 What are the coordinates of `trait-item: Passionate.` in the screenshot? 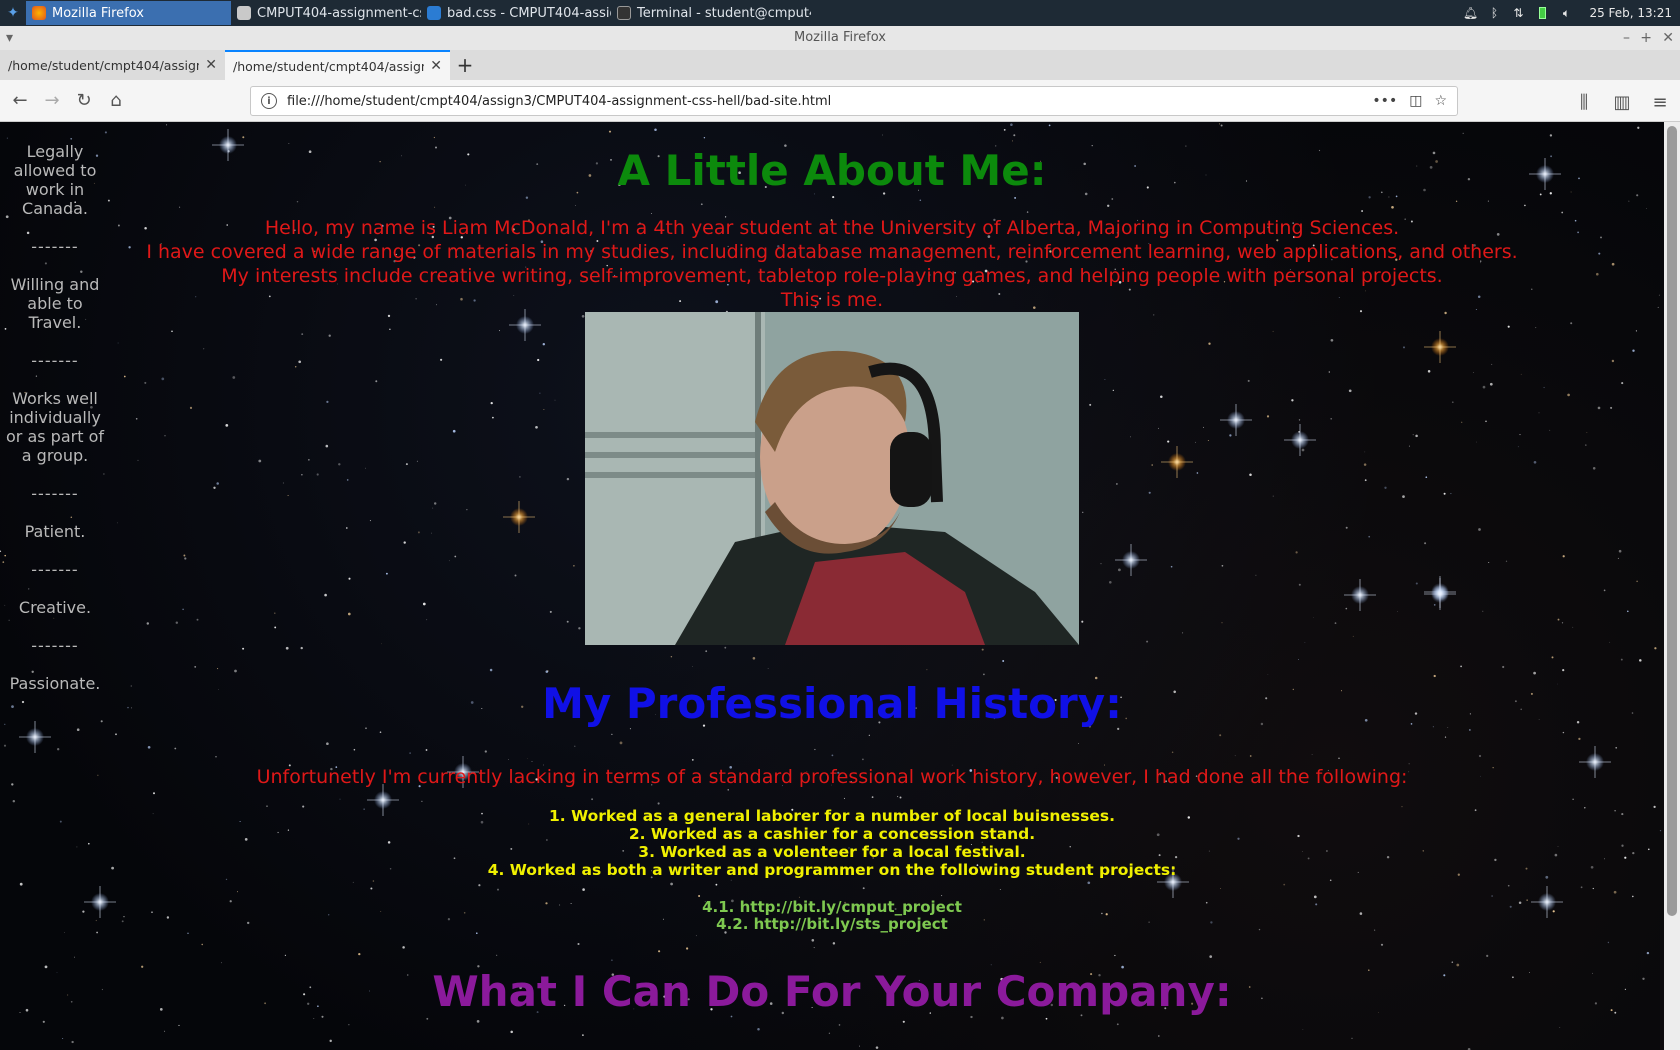 It's located at (55, 683).